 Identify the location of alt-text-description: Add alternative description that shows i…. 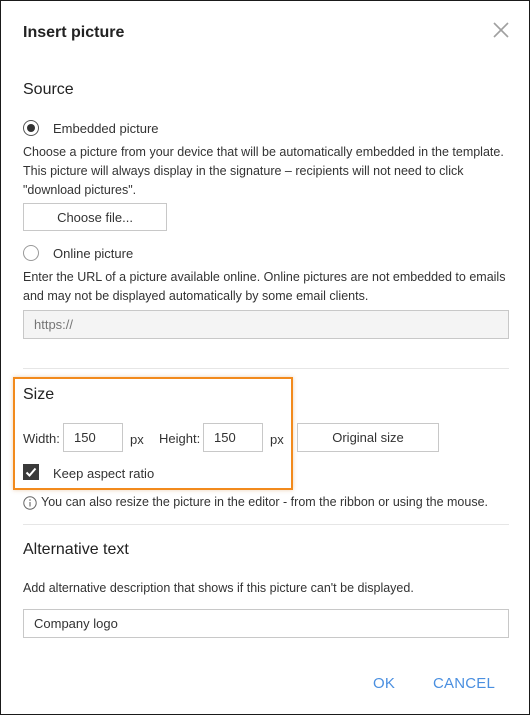
(218, 588).